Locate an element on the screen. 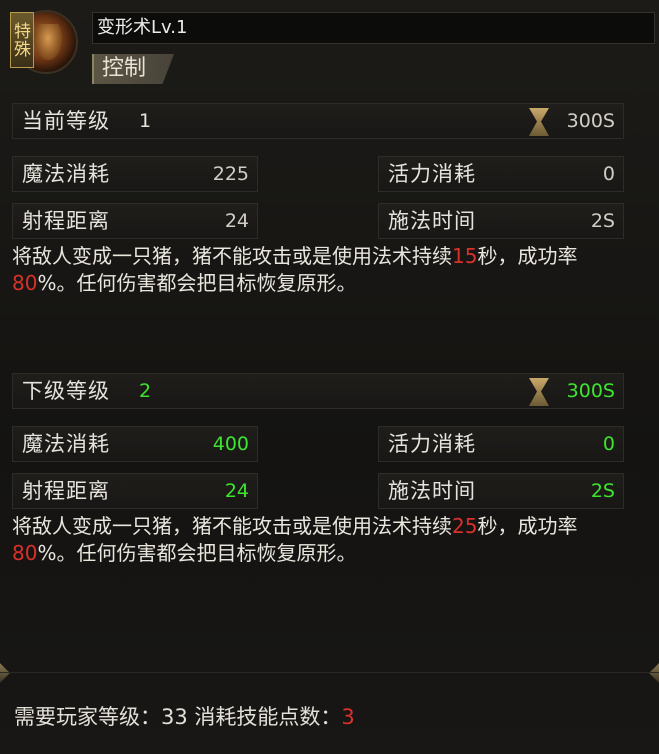 The image size is (659, 754). next-range-row: 射程距离 24 is located at coordinates (135, 491).